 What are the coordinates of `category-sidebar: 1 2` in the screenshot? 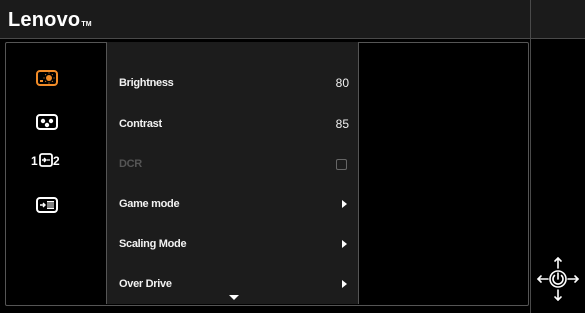 It's located at (55, 173).